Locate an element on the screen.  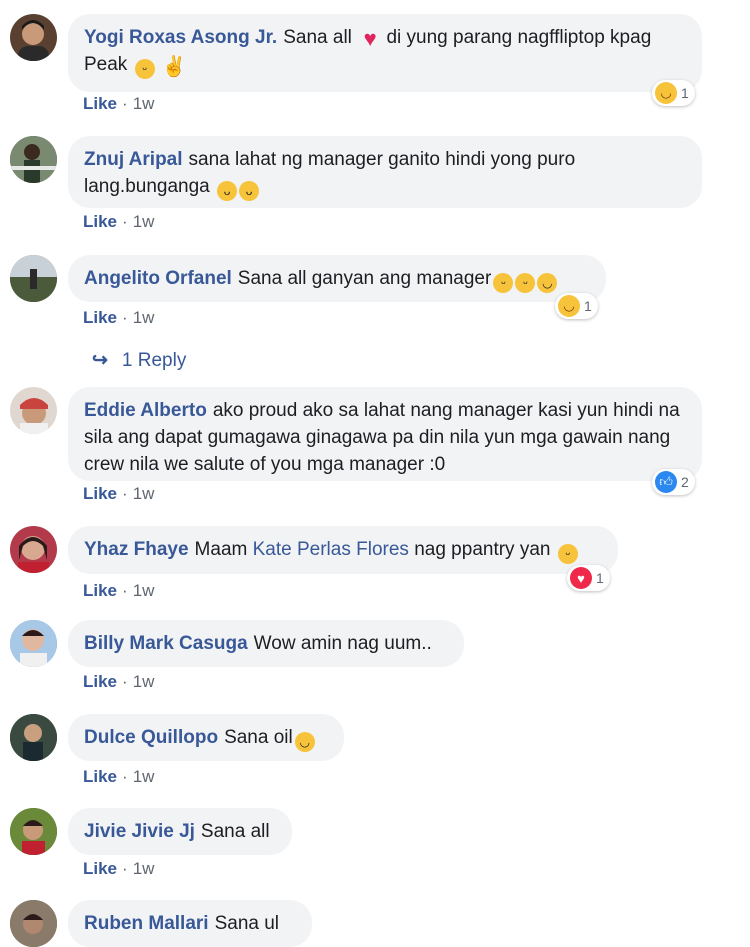
author-name: Znuj Aripal is located at coordinates (133, 159).